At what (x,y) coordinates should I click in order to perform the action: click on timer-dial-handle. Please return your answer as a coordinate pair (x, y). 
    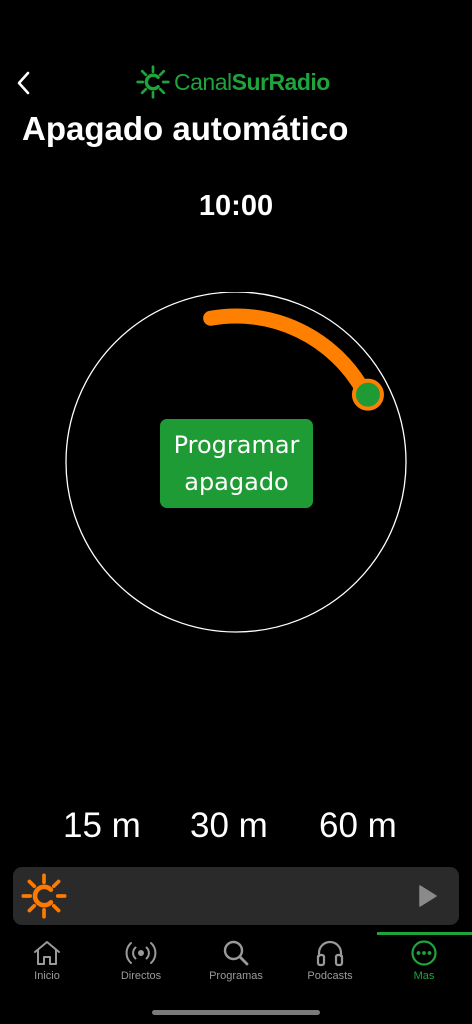
    Looking at the image, I should click on (367, 394).